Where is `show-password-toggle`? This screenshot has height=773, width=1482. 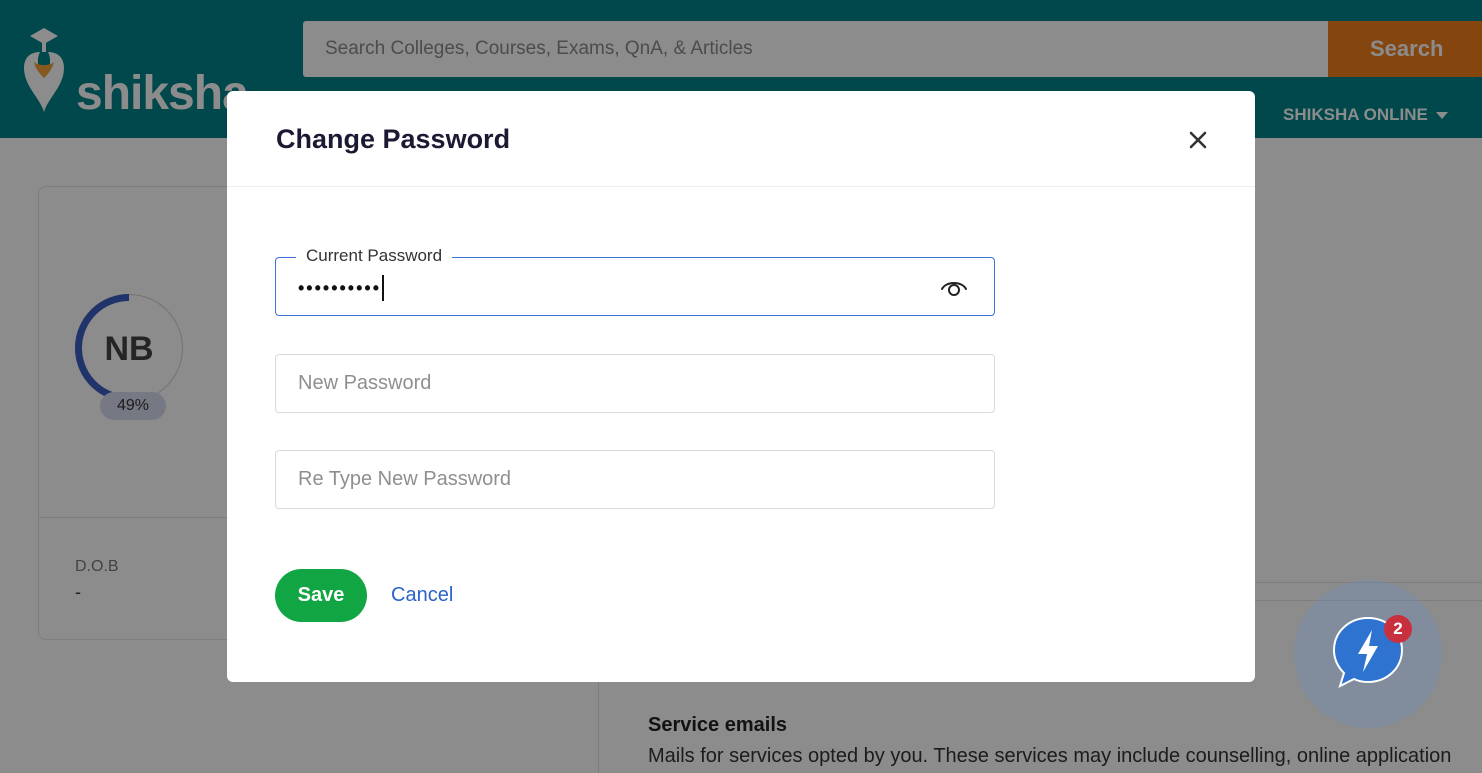
show-password-toggle is located at coordinates (954, 287).